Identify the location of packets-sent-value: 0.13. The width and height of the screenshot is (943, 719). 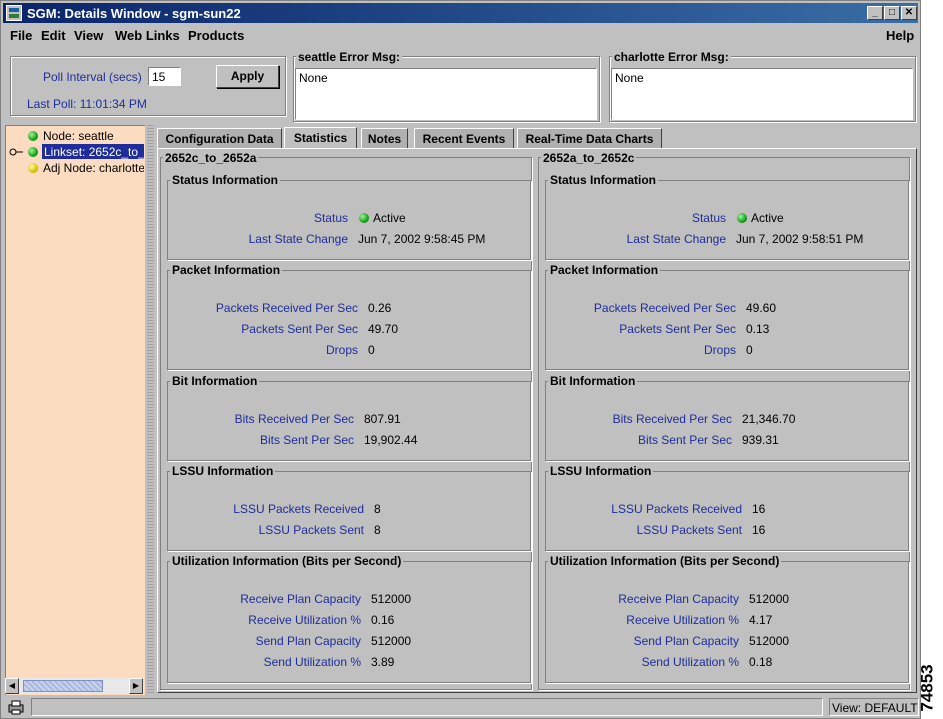
(758, 329).